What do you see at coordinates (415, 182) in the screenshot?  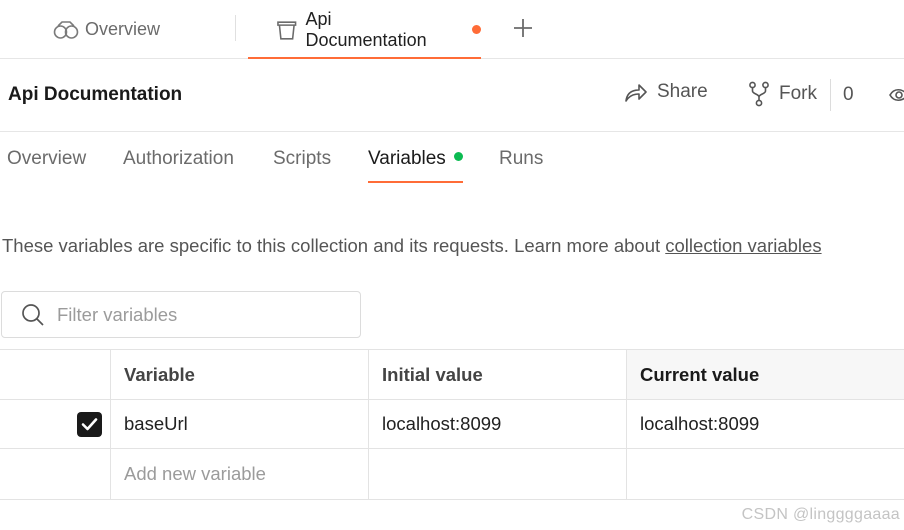 I see `active-subtab-underline` at bounding box center [415, 182].